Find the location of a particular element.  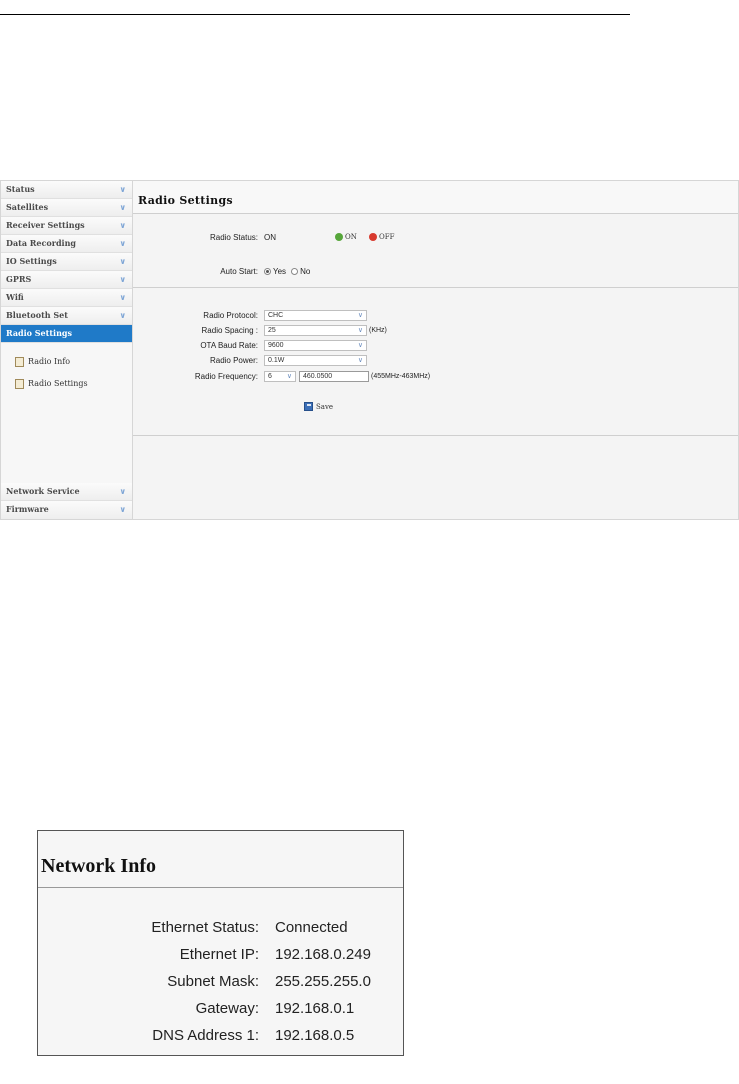

radio-off-label: OFF is located at coordinates (387, 237).